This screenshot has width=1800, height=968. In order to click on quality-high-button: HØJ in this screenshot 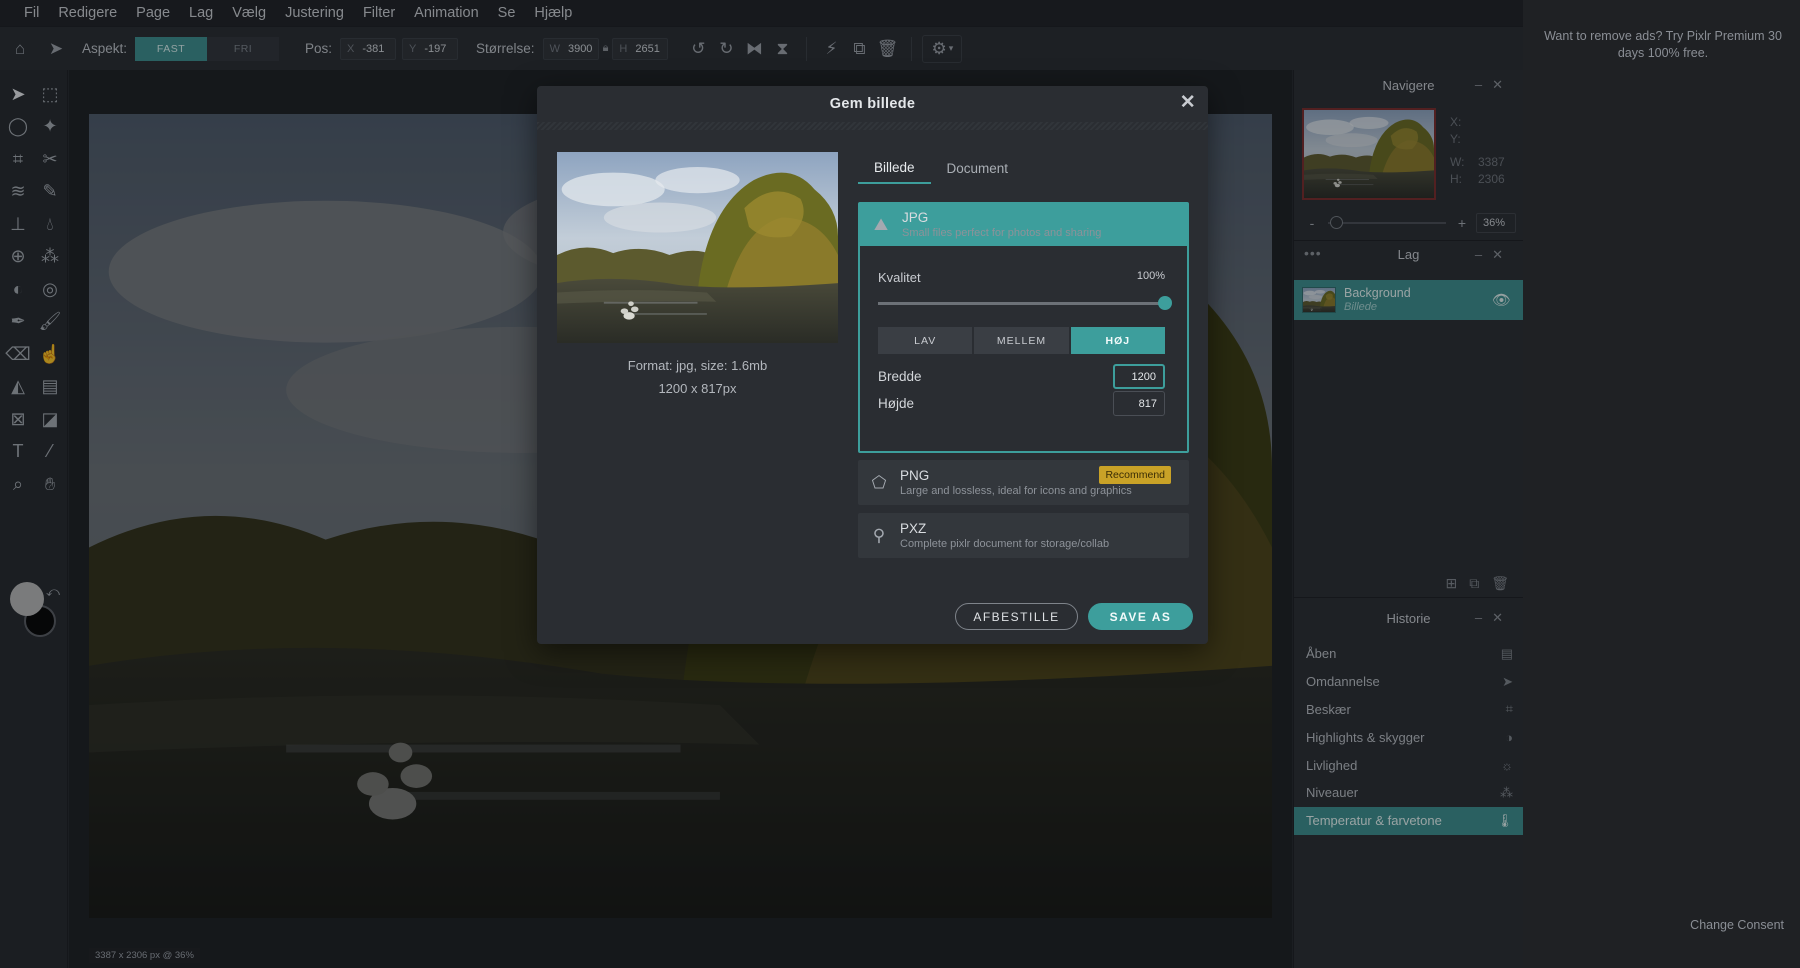, I will do `click(1117, 340)`.